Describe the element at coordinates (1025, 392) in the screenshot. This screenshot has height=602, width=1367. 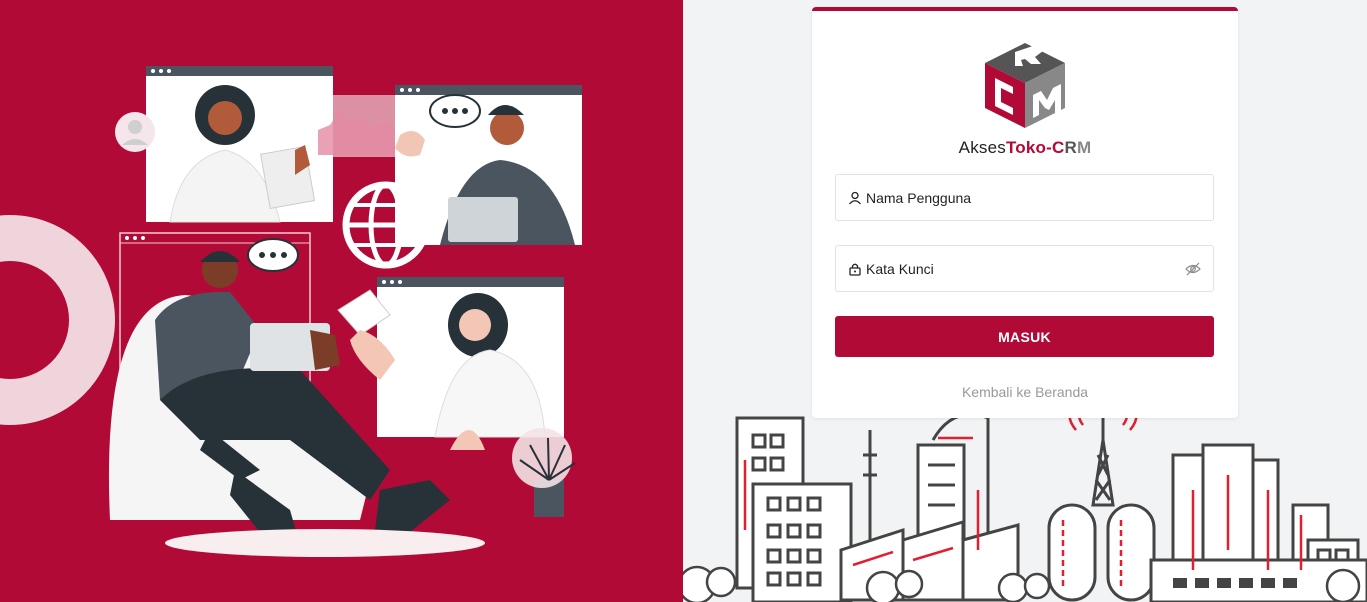
I see `back-to-home-link: Kembali ke Beranda` at that location.